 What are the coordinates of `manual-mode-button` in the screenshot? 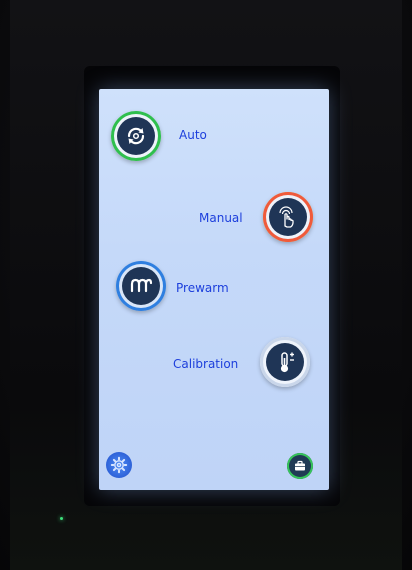 It's located at (288, 217).